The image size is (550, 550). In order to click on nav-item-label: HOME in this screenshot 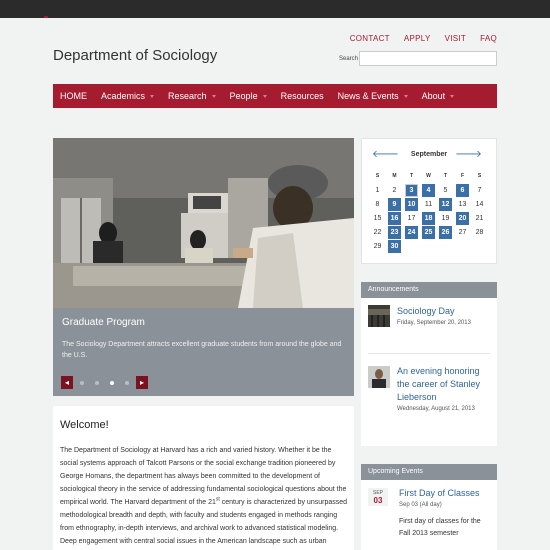, I will do `click(73, 96)`.